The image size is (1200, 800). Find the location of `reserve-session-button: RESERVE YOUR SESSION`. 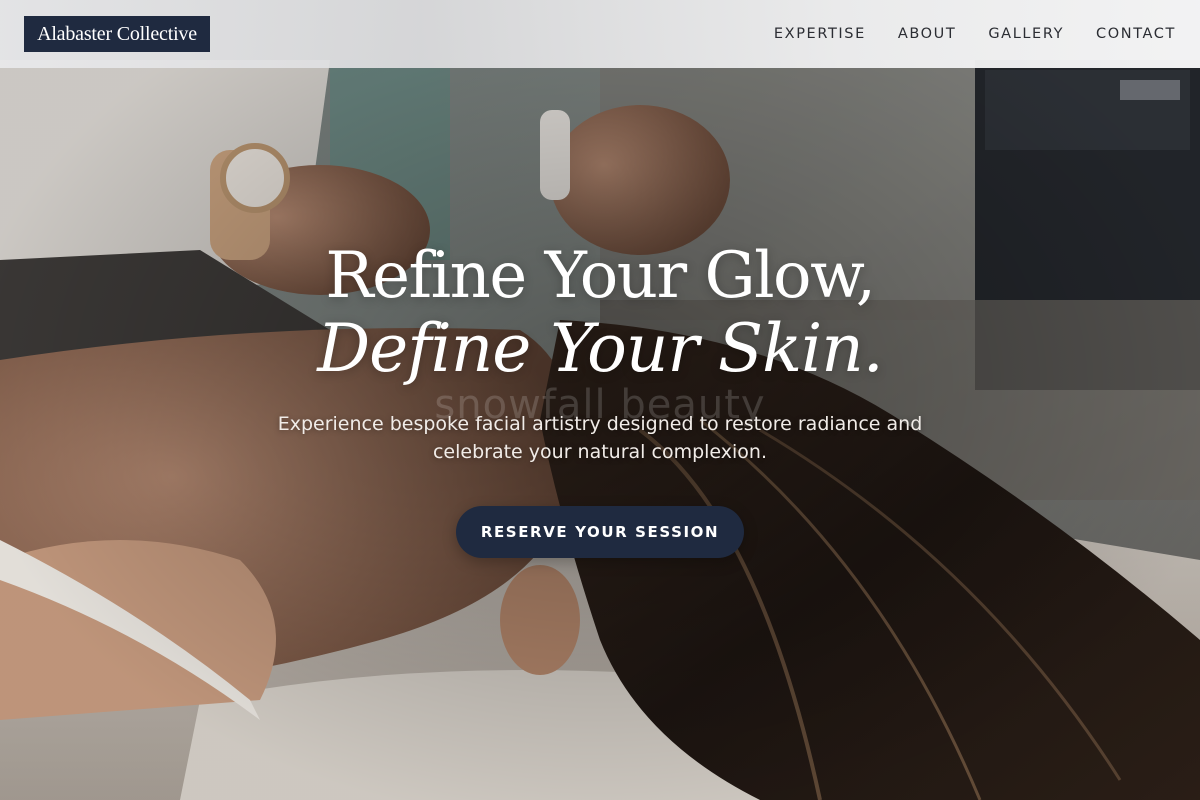

reserve-session-button: RESERVE YOUR SESSION is located at coordinates (600, 532).